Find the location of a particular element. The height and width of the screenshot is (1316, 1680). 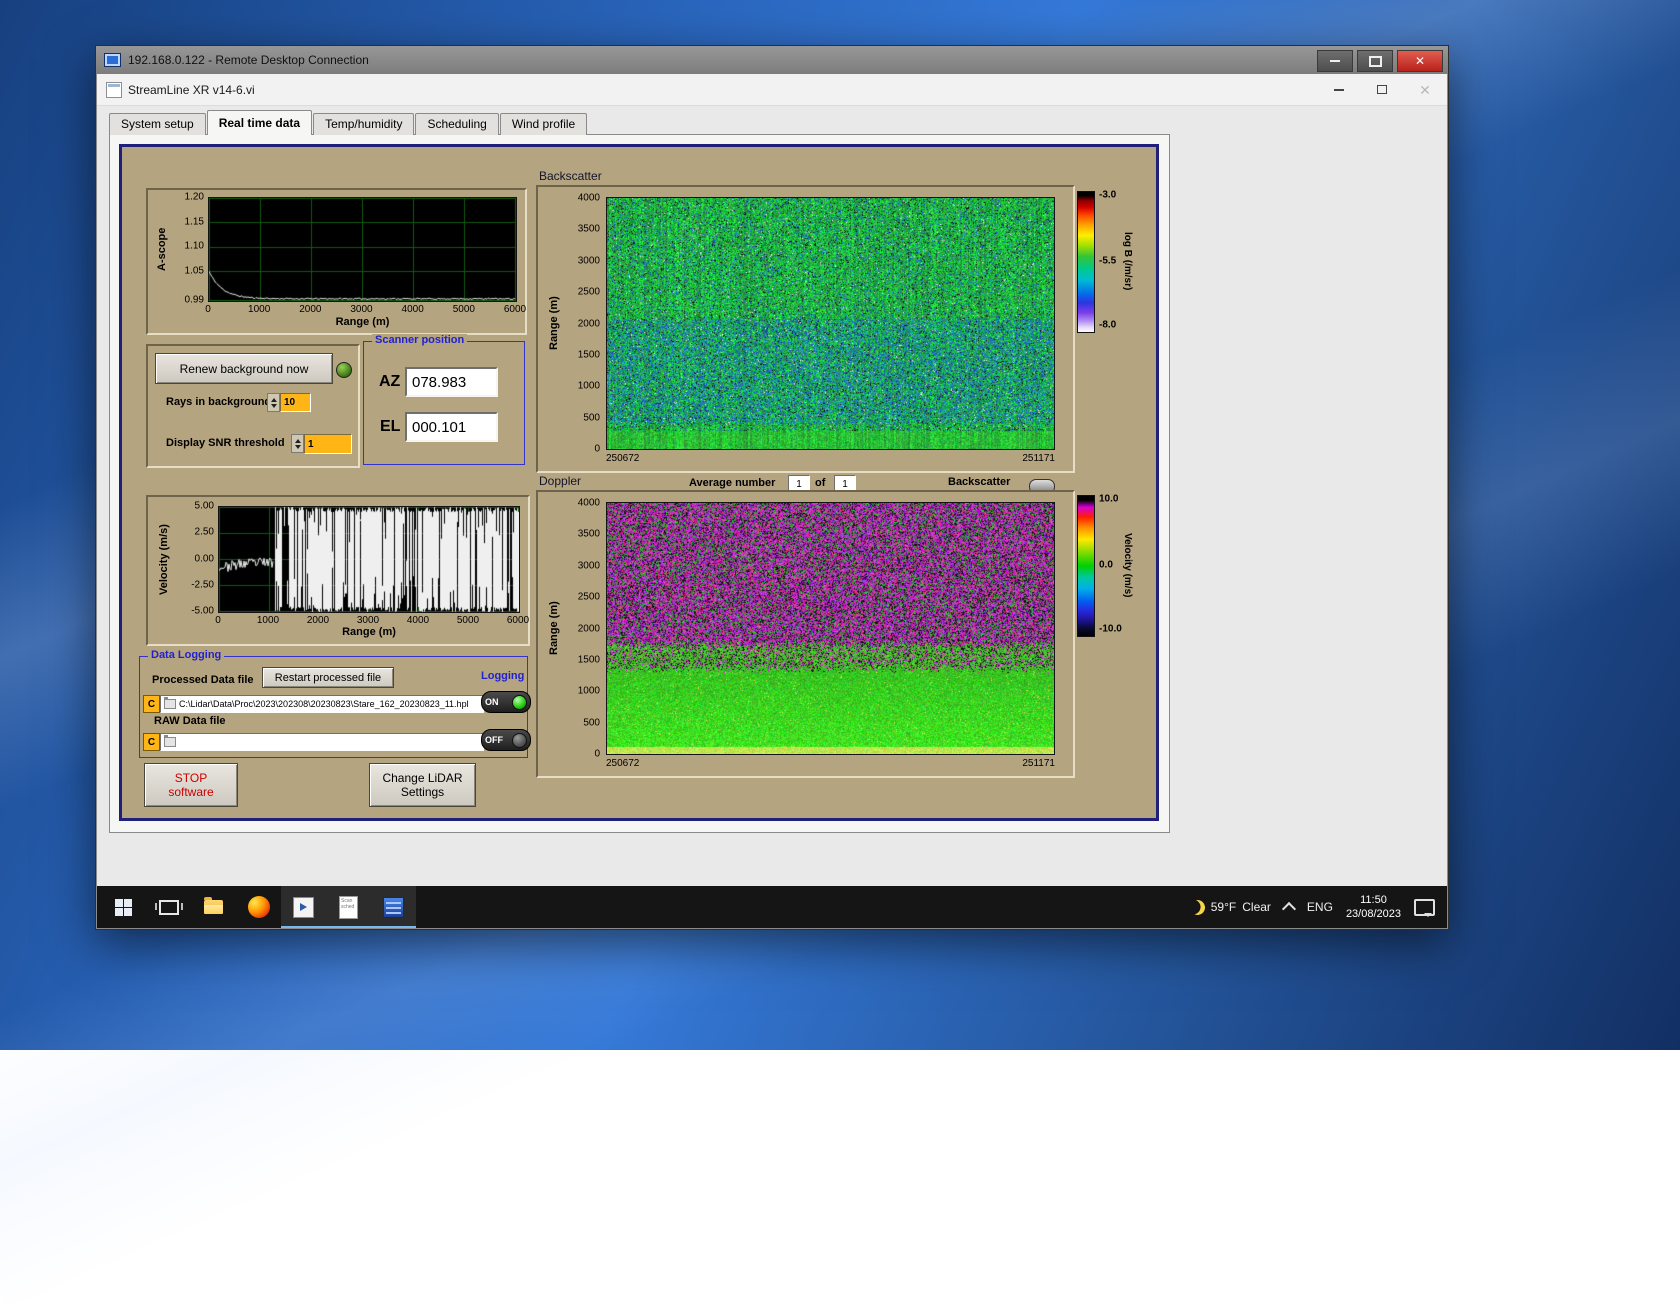

show-hidden-icons-chevron is located at coordinates (1288, 909).